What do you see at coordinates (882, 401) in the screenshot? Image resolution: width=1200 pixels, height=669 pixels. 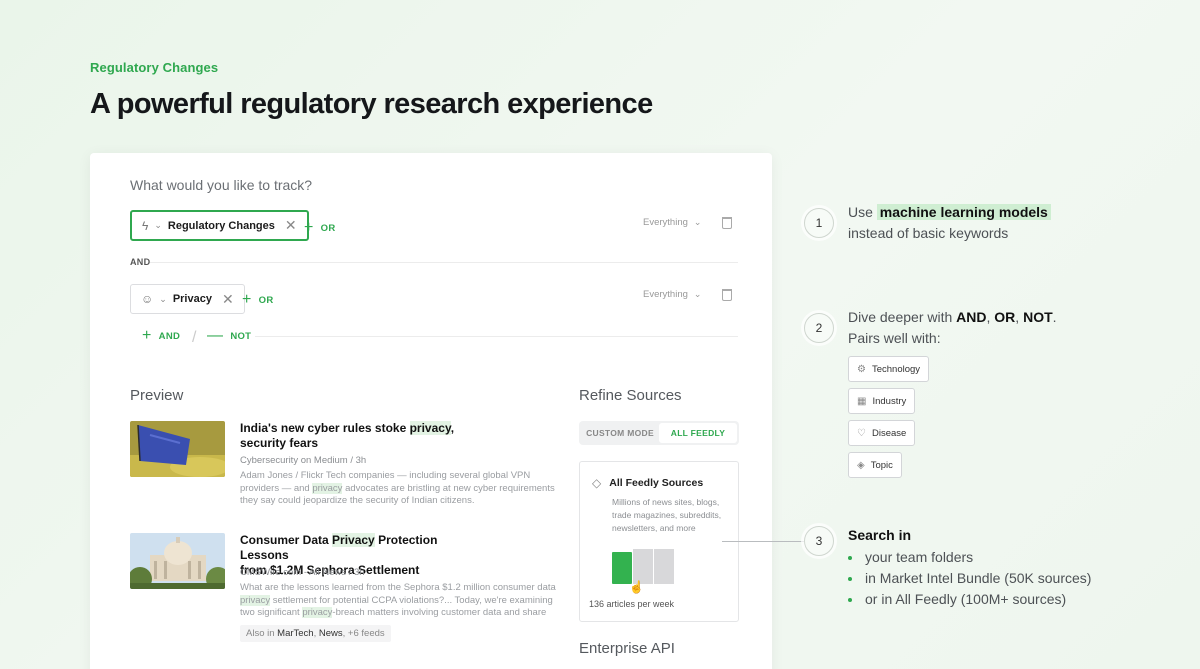 I see `tag-industry: ▦ Industry` at bounding box center [882, 401].